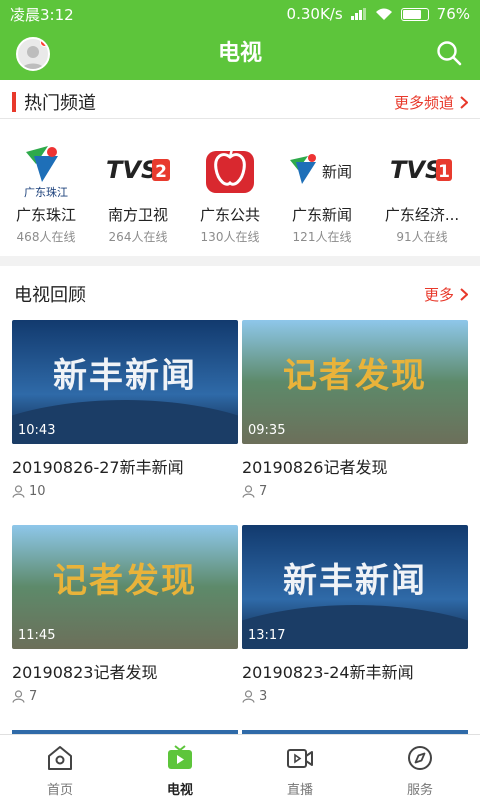 The width and height of the screenshot is (480, 800). I want to click on view-count: 3, so click(263, 696).